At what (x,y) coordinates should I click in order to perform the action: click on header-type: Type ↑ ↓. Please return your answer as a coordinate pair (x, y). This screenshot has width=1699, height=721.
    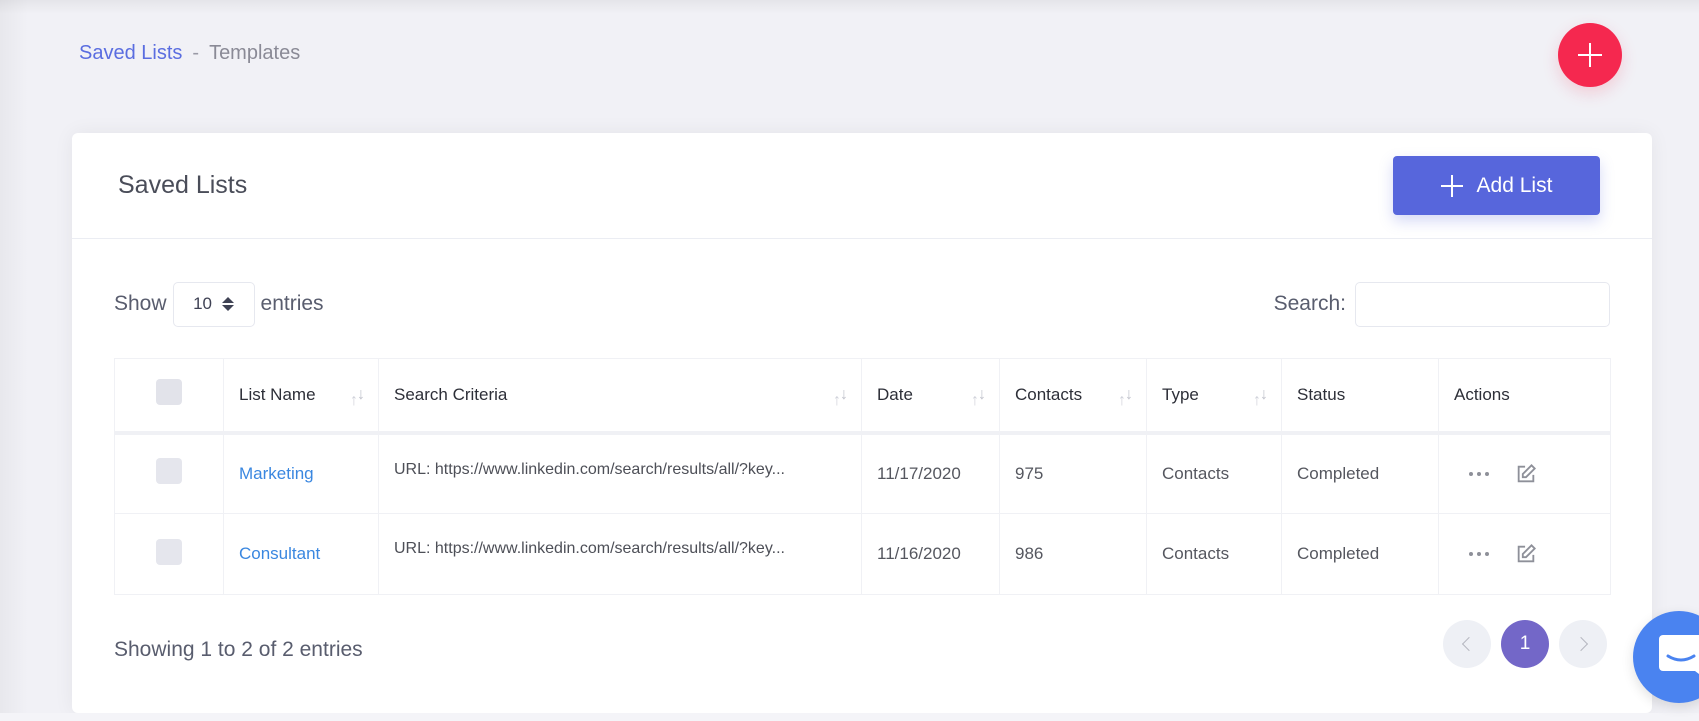
    Looking at the image, I should click on (1214, 396).